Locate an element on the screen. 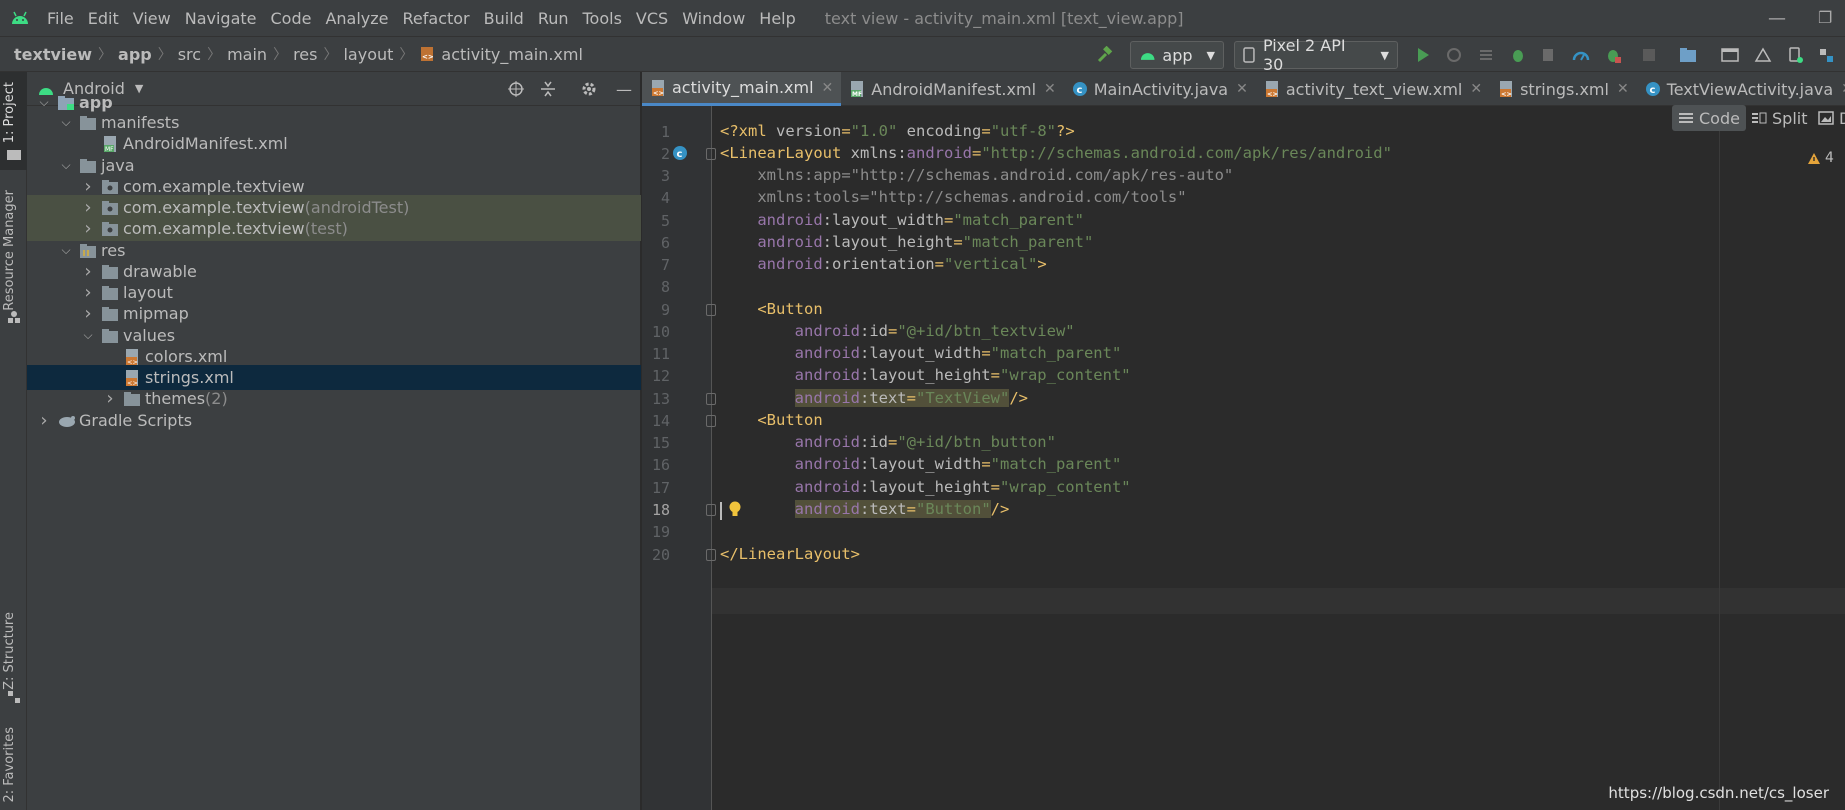 The width and height of the screenshot is (1845, 810). inspection-warnings: 4 is located at coordinates (1820, 158).